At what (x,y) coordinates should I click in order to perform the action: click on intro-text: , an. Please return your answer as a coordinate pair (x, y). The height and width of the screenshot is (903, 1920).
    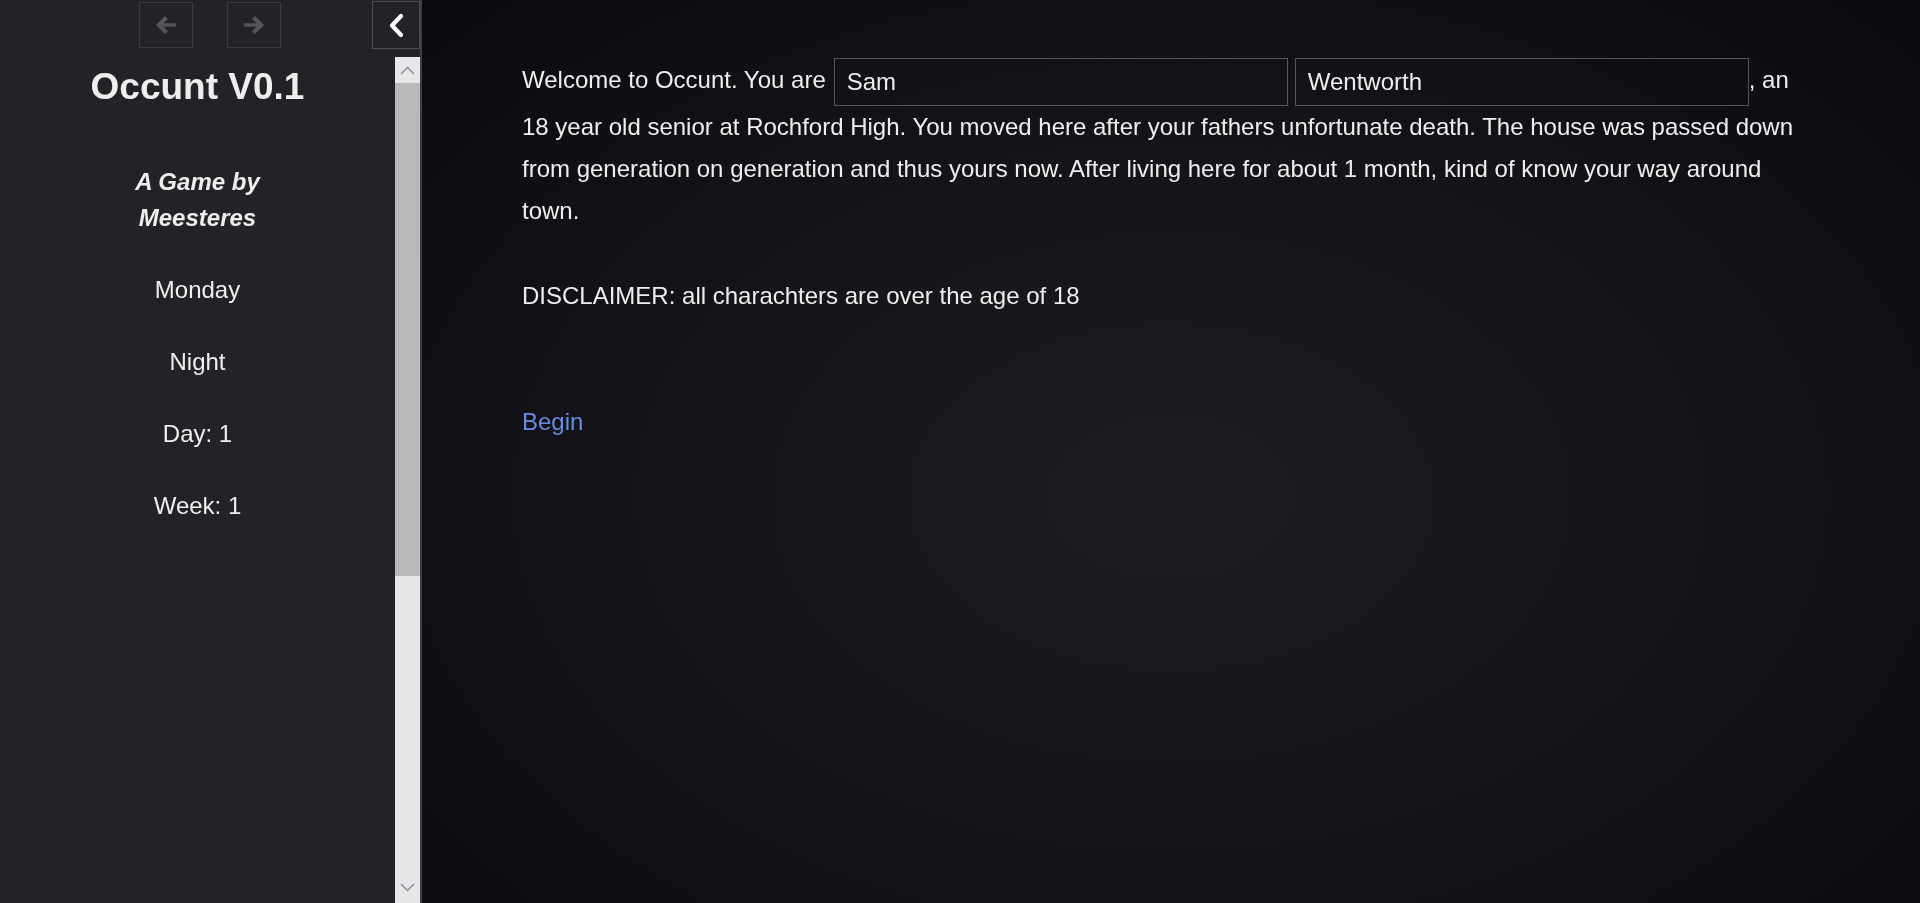
    Looking at the image, I should click on (1768, 80).